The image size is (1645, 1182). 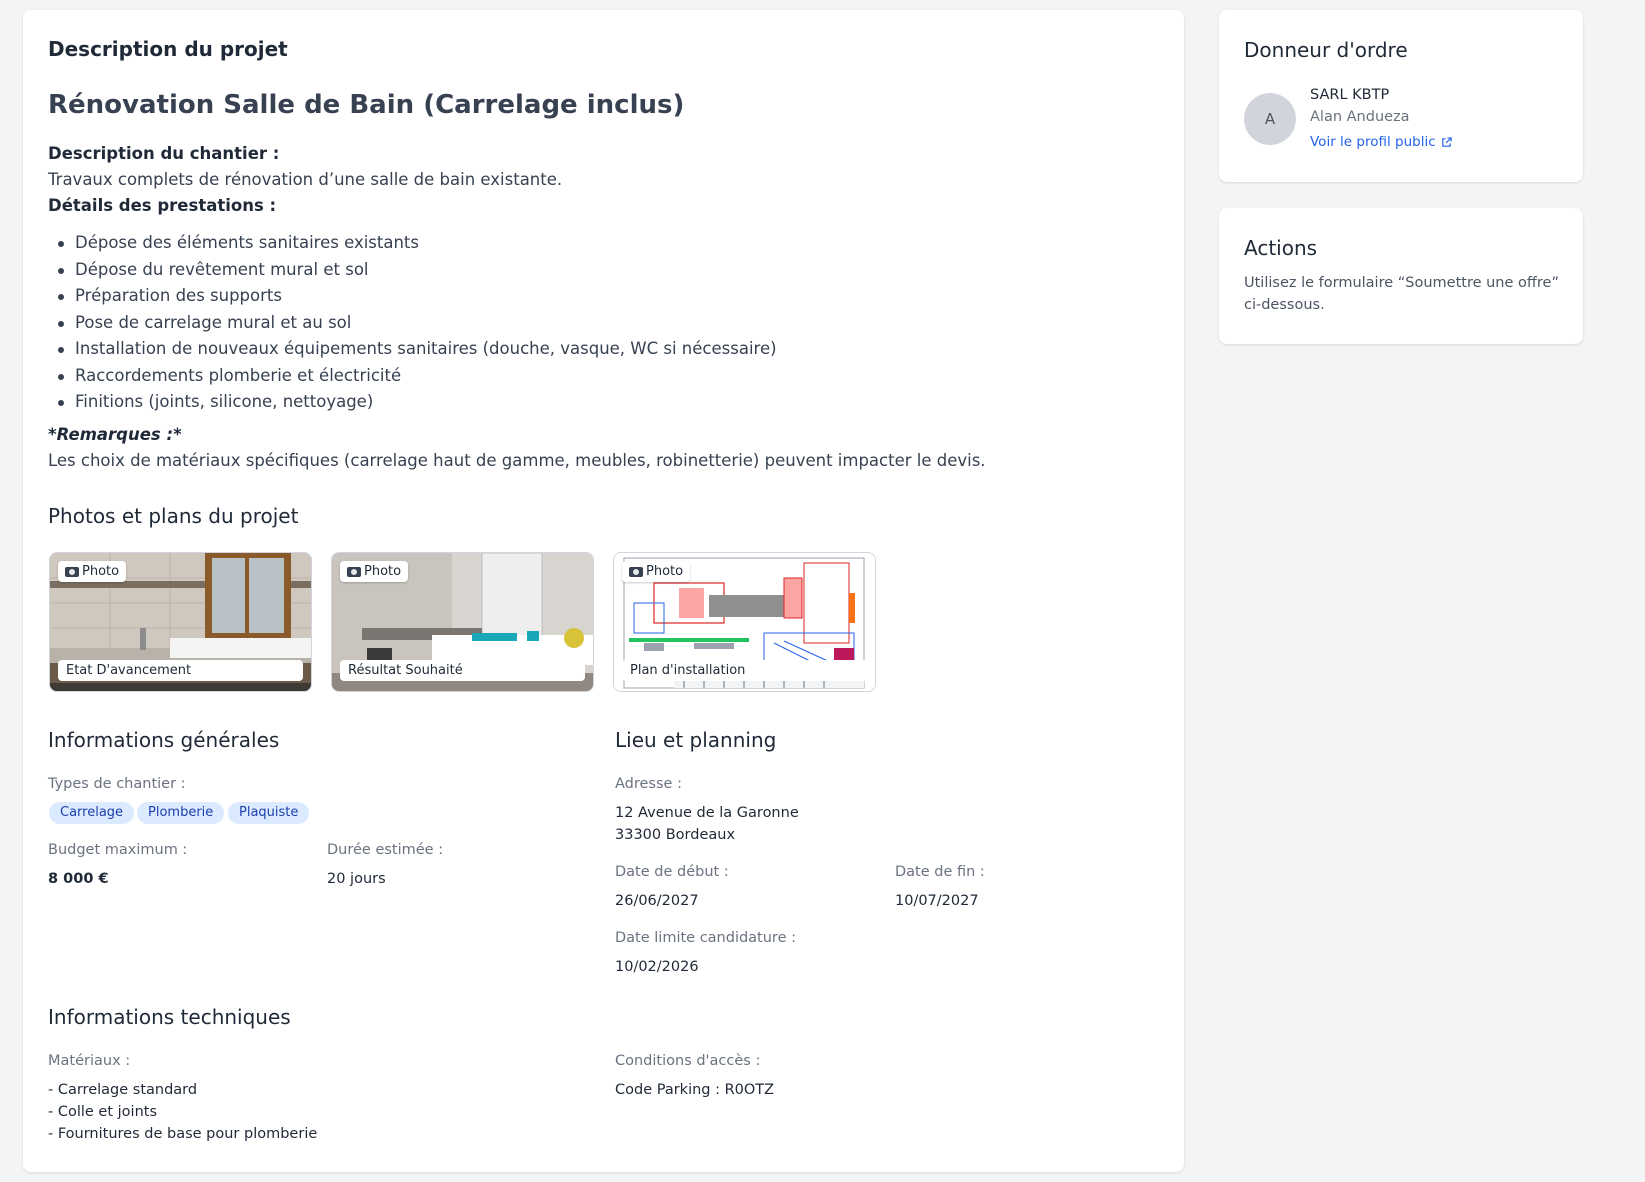 I want to click on profile-link: Voir le profil public, so click(x=1381, y=142).